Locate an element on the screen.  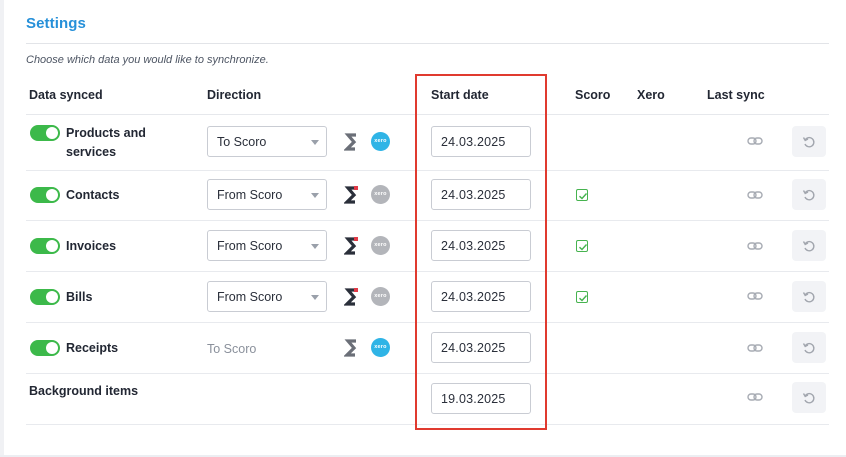
header-last-sync: Last sync is located at coordinates (736, 95).